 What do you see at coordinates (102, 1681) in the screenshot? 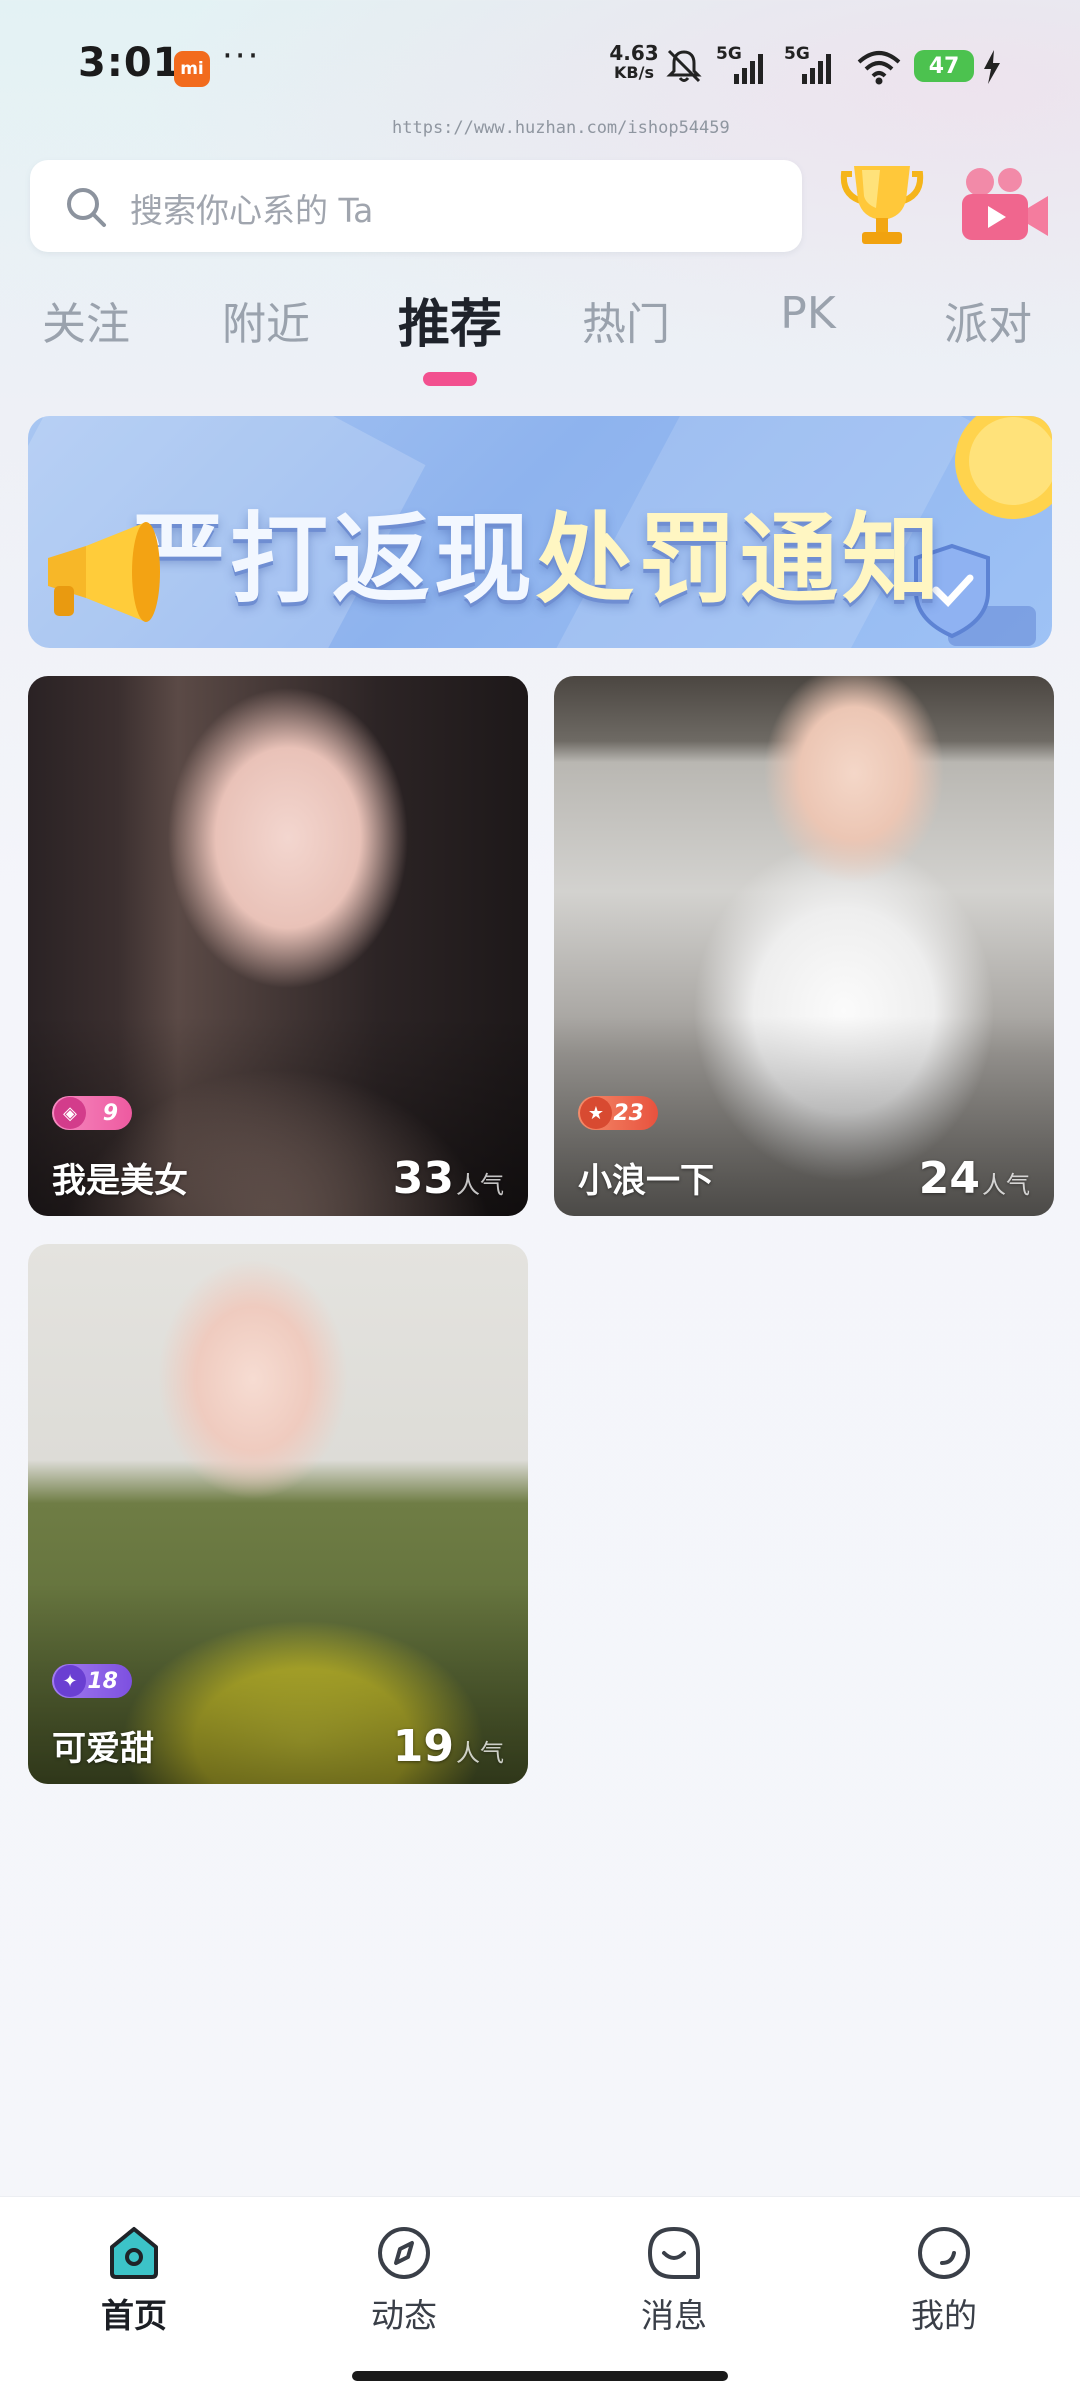
I see `level-value: 18` at bounding box center [102, 1681].